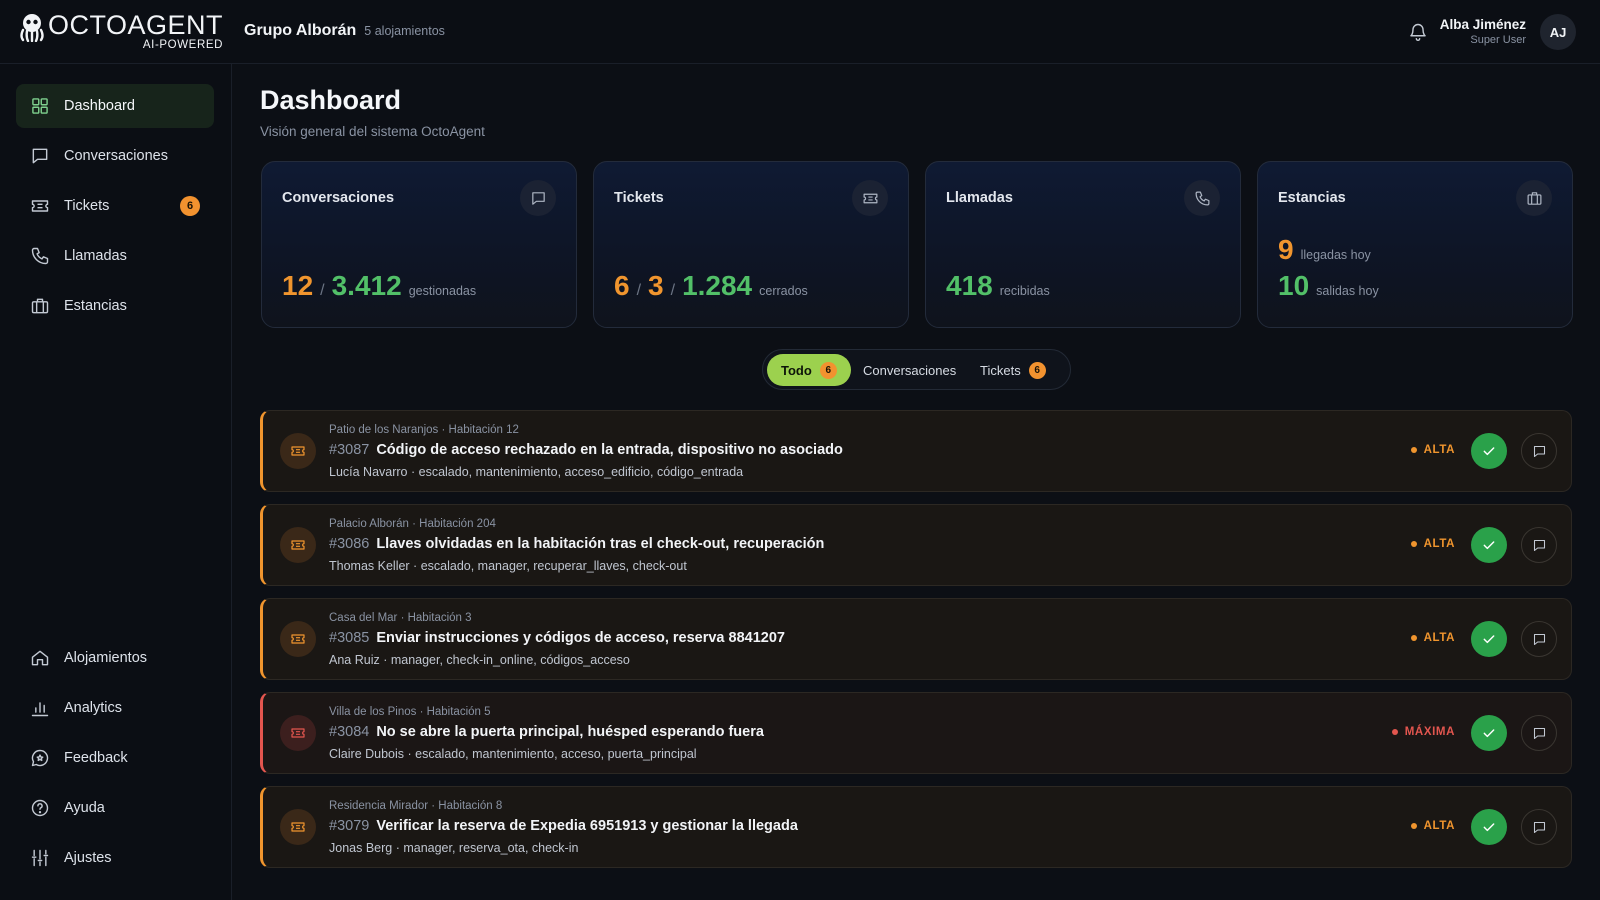  Describe the element at coordinates (1429, 732) in the screenshot. I see `priority-label: MÁXIMA` at that location.